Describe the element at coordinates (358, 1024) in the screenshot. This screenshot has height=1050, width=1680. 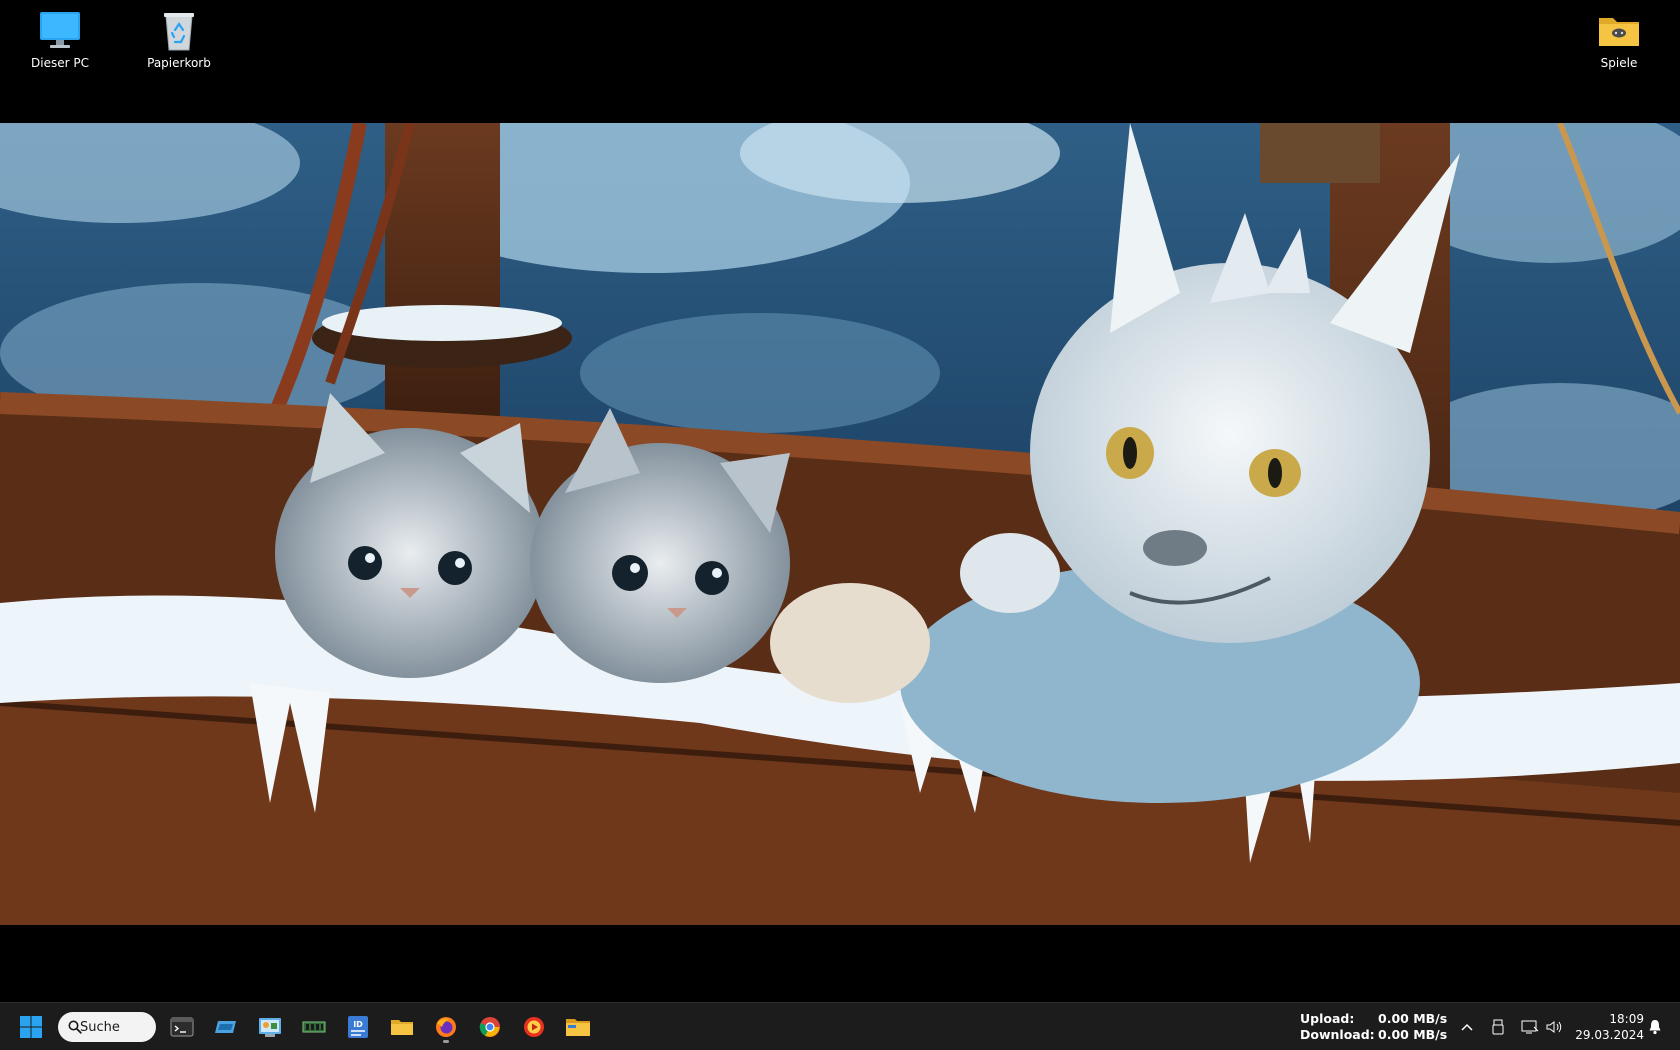
I see `svg-text: ID` at that location.